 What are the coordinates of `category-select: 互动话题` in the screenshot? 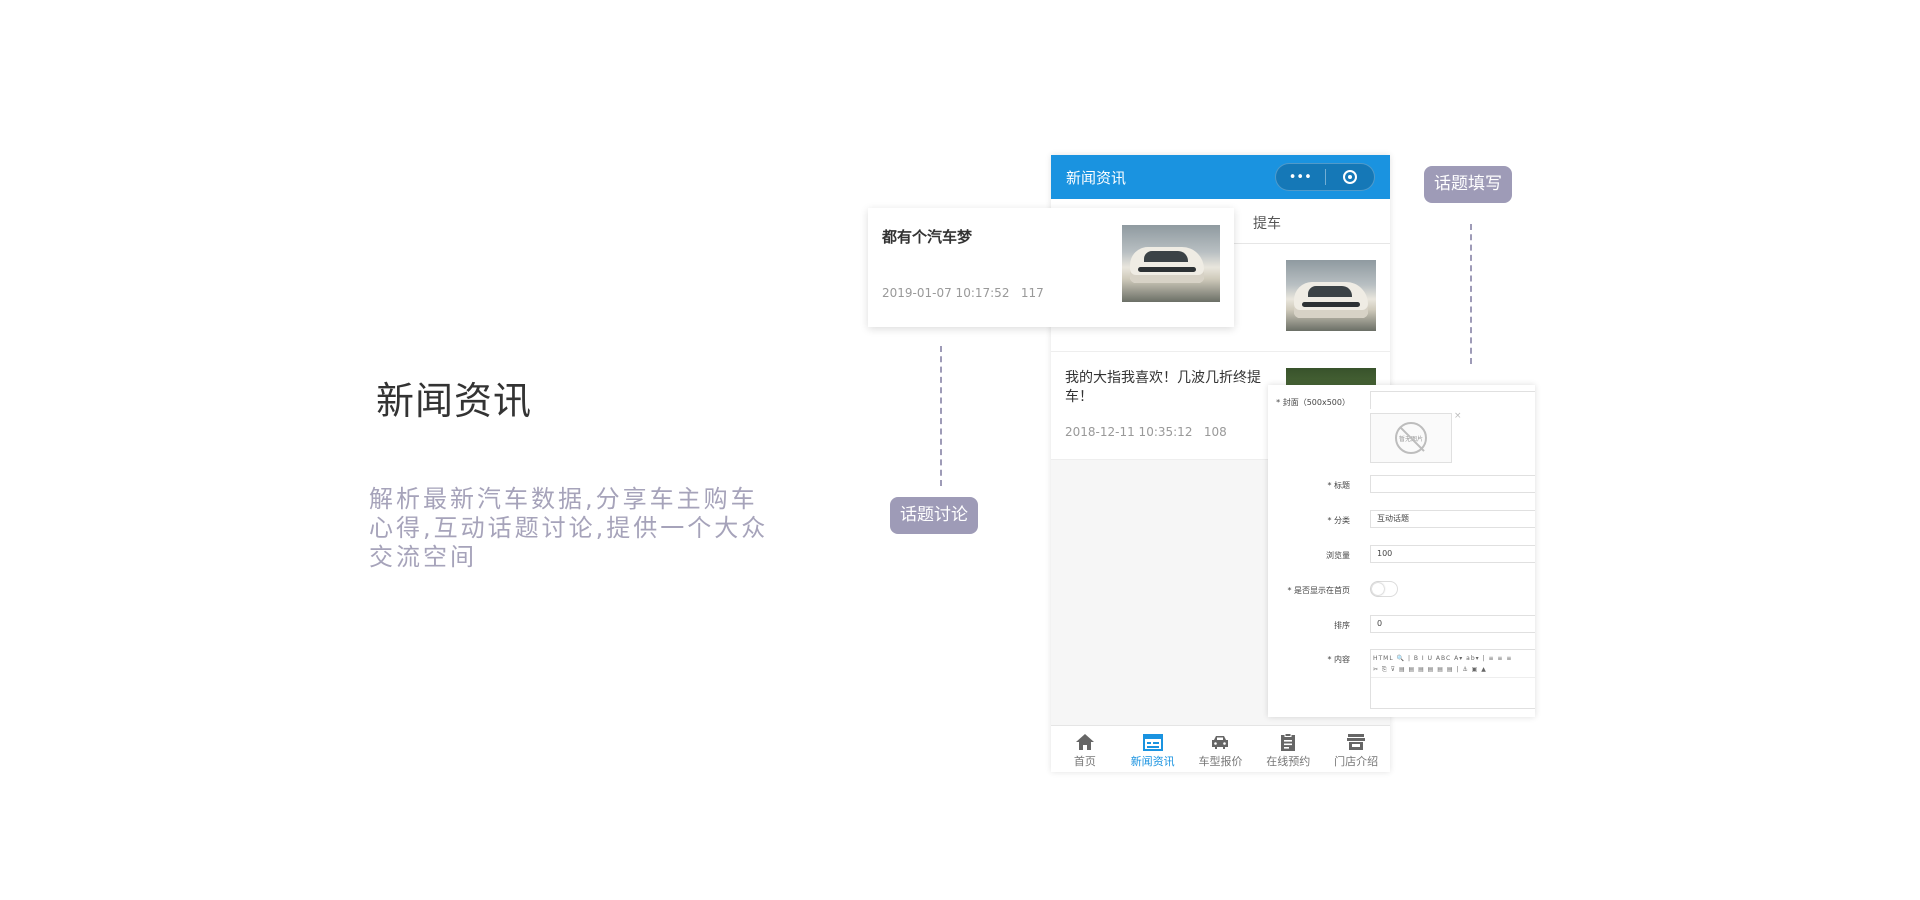 It's located at (1452, 519).